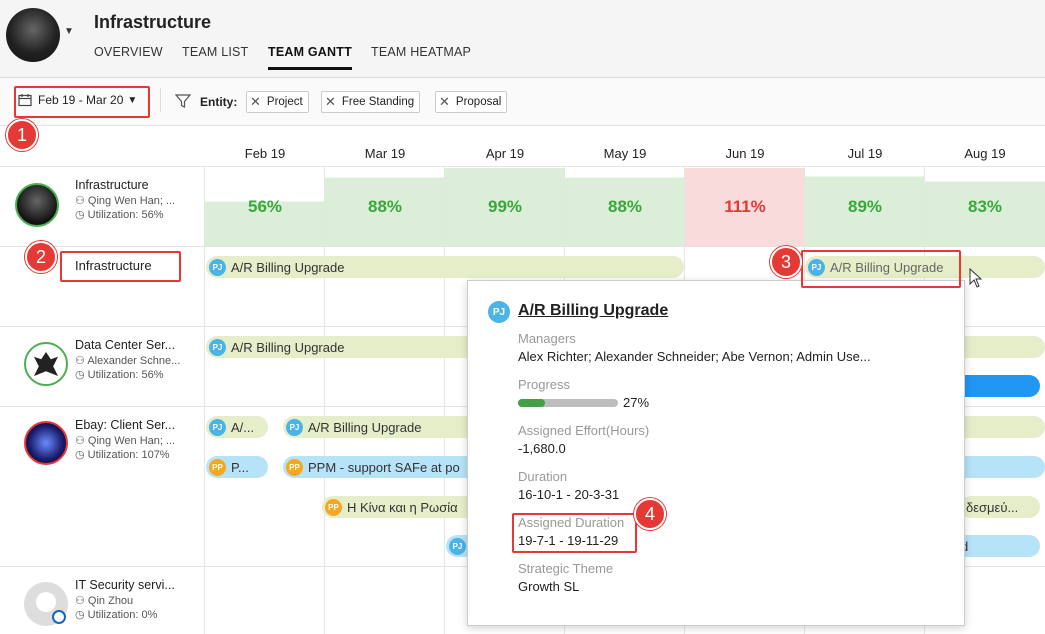 The width and height of the screenshot is (1045, 634). Describe the element at coordinates (69, 31) in the screenshot. I see `chevron-down-icon: ▼` at that location.